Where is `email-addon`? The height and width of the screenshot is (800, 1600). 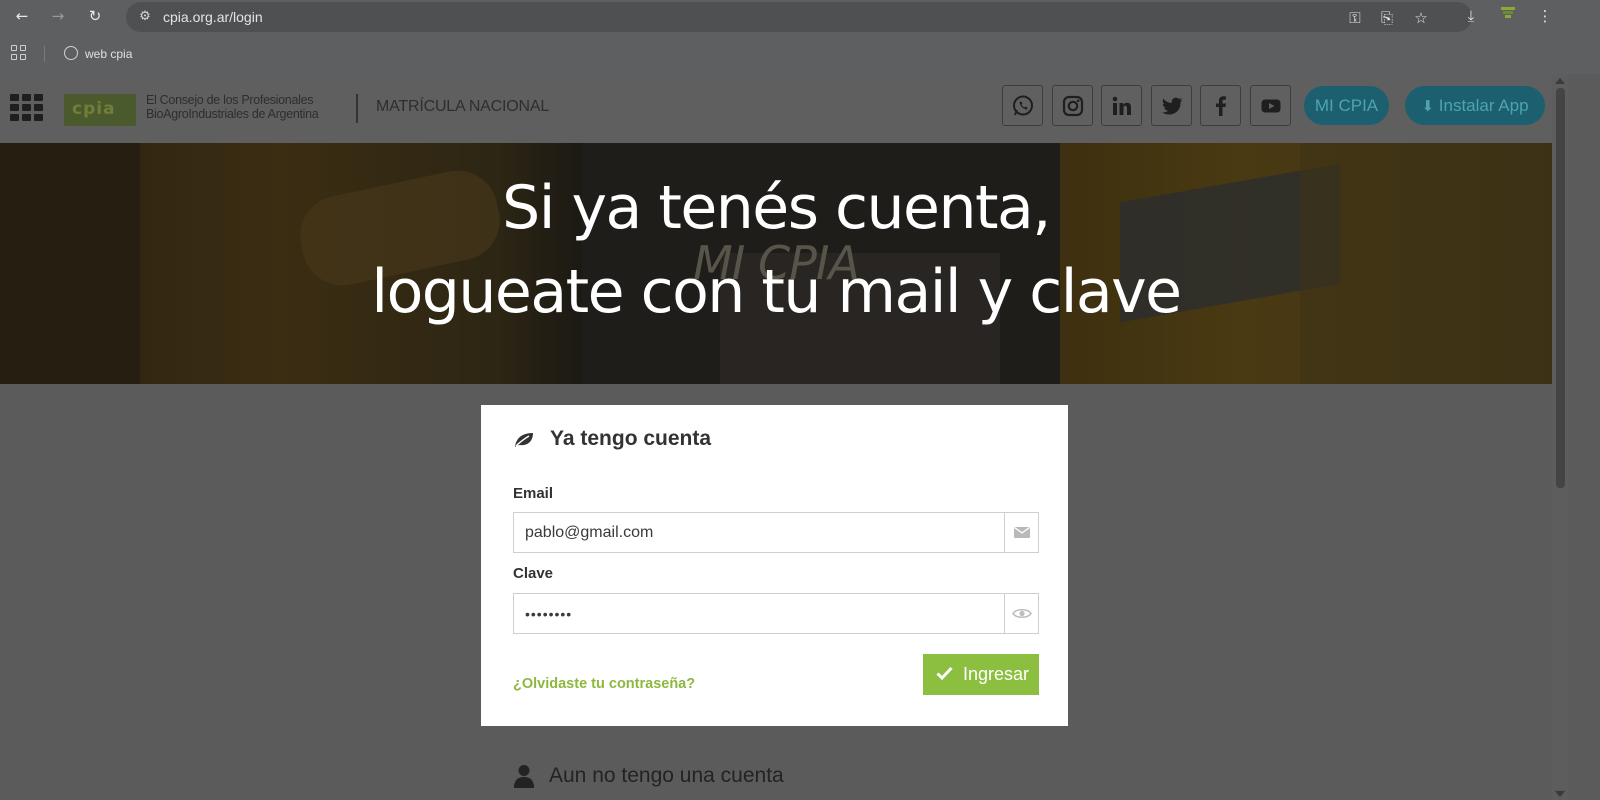
email-addon is located at coordinates (1021, 532).